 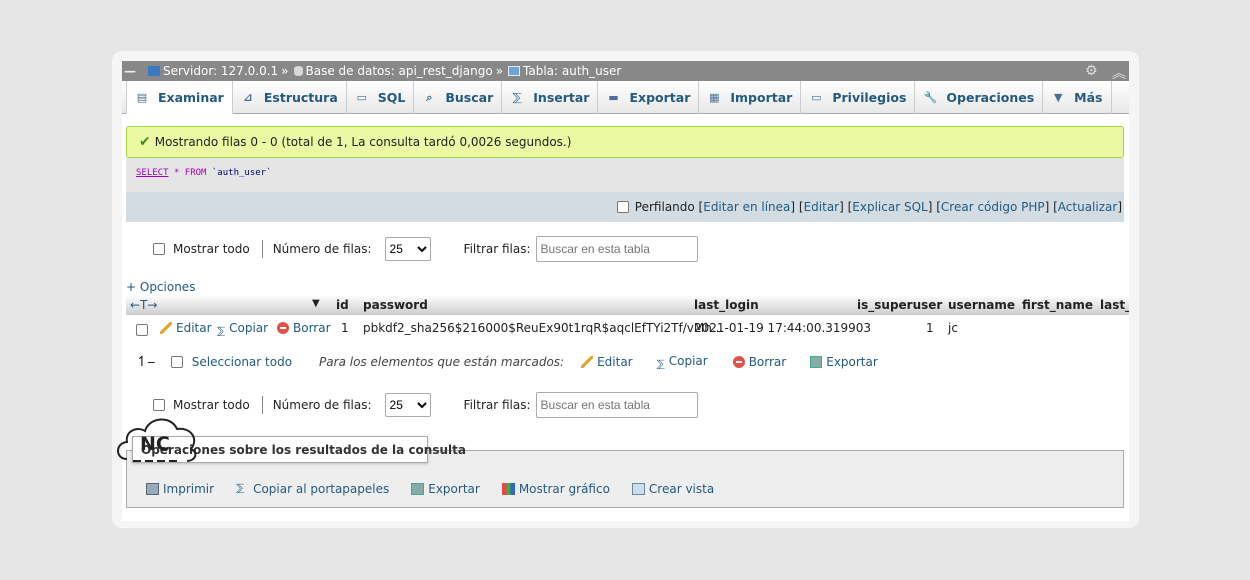 I want to click on column-header-id: id, so click(x=342, y=305).